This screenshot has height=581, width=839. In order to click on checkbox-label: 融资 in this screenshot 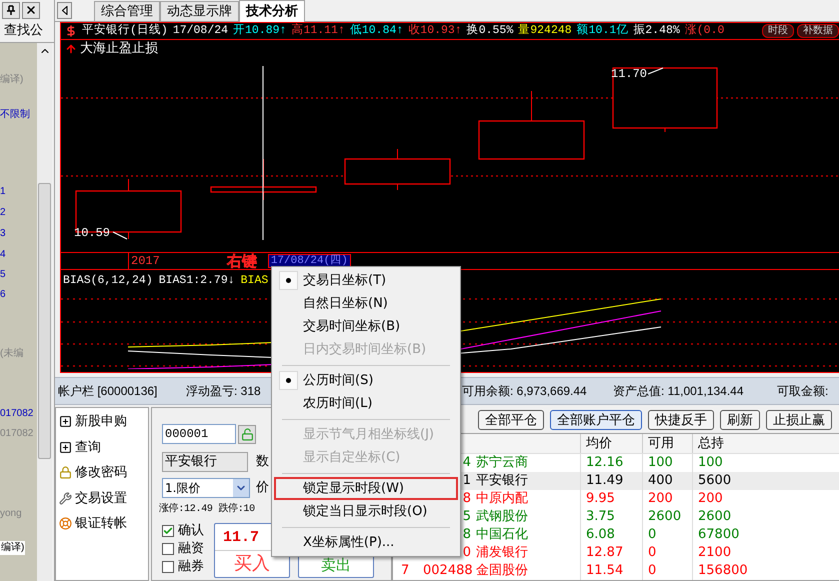, I will do `click(191, 549)`.